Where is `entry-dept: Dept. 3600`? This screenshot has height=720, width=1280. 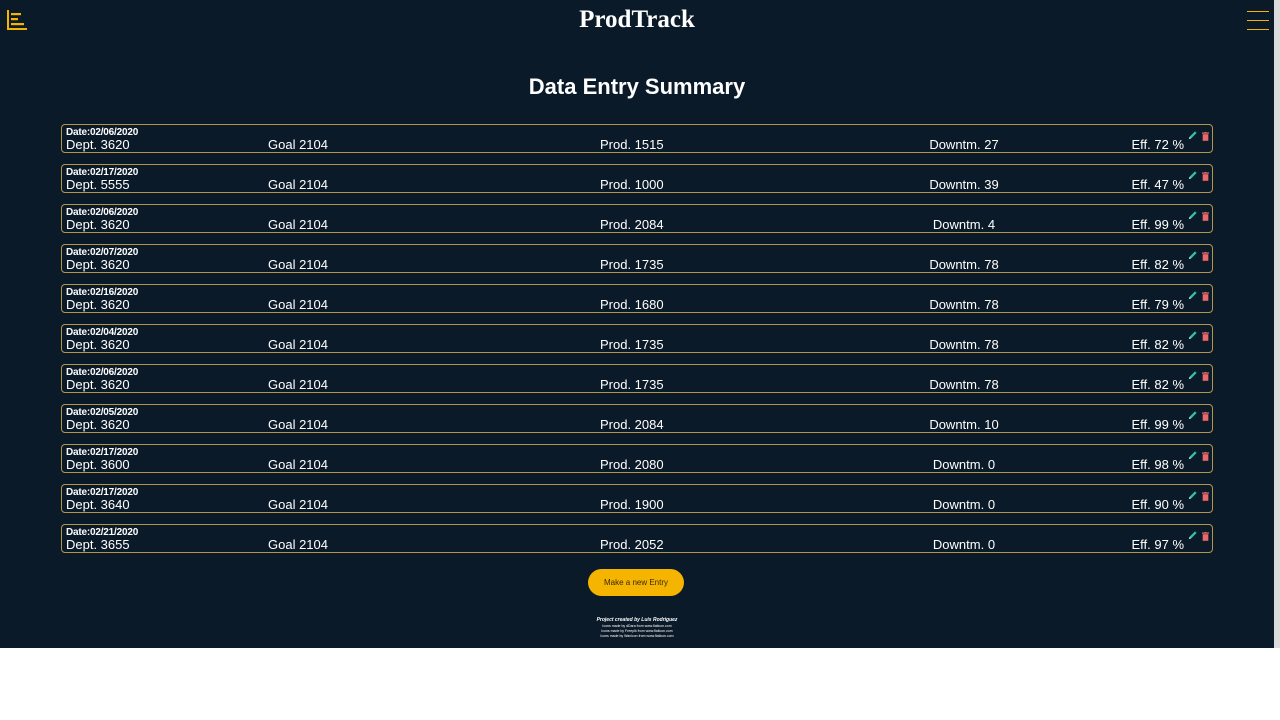 entry-dept: Dept. 3600 is located at coordinates (98, 464).